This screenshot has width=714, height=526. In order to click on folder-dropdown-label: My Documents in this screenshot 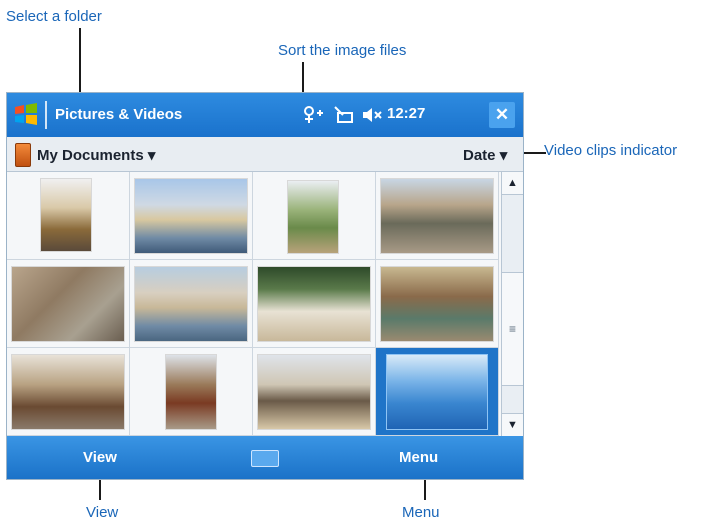, I will do `click(90, 155)`.